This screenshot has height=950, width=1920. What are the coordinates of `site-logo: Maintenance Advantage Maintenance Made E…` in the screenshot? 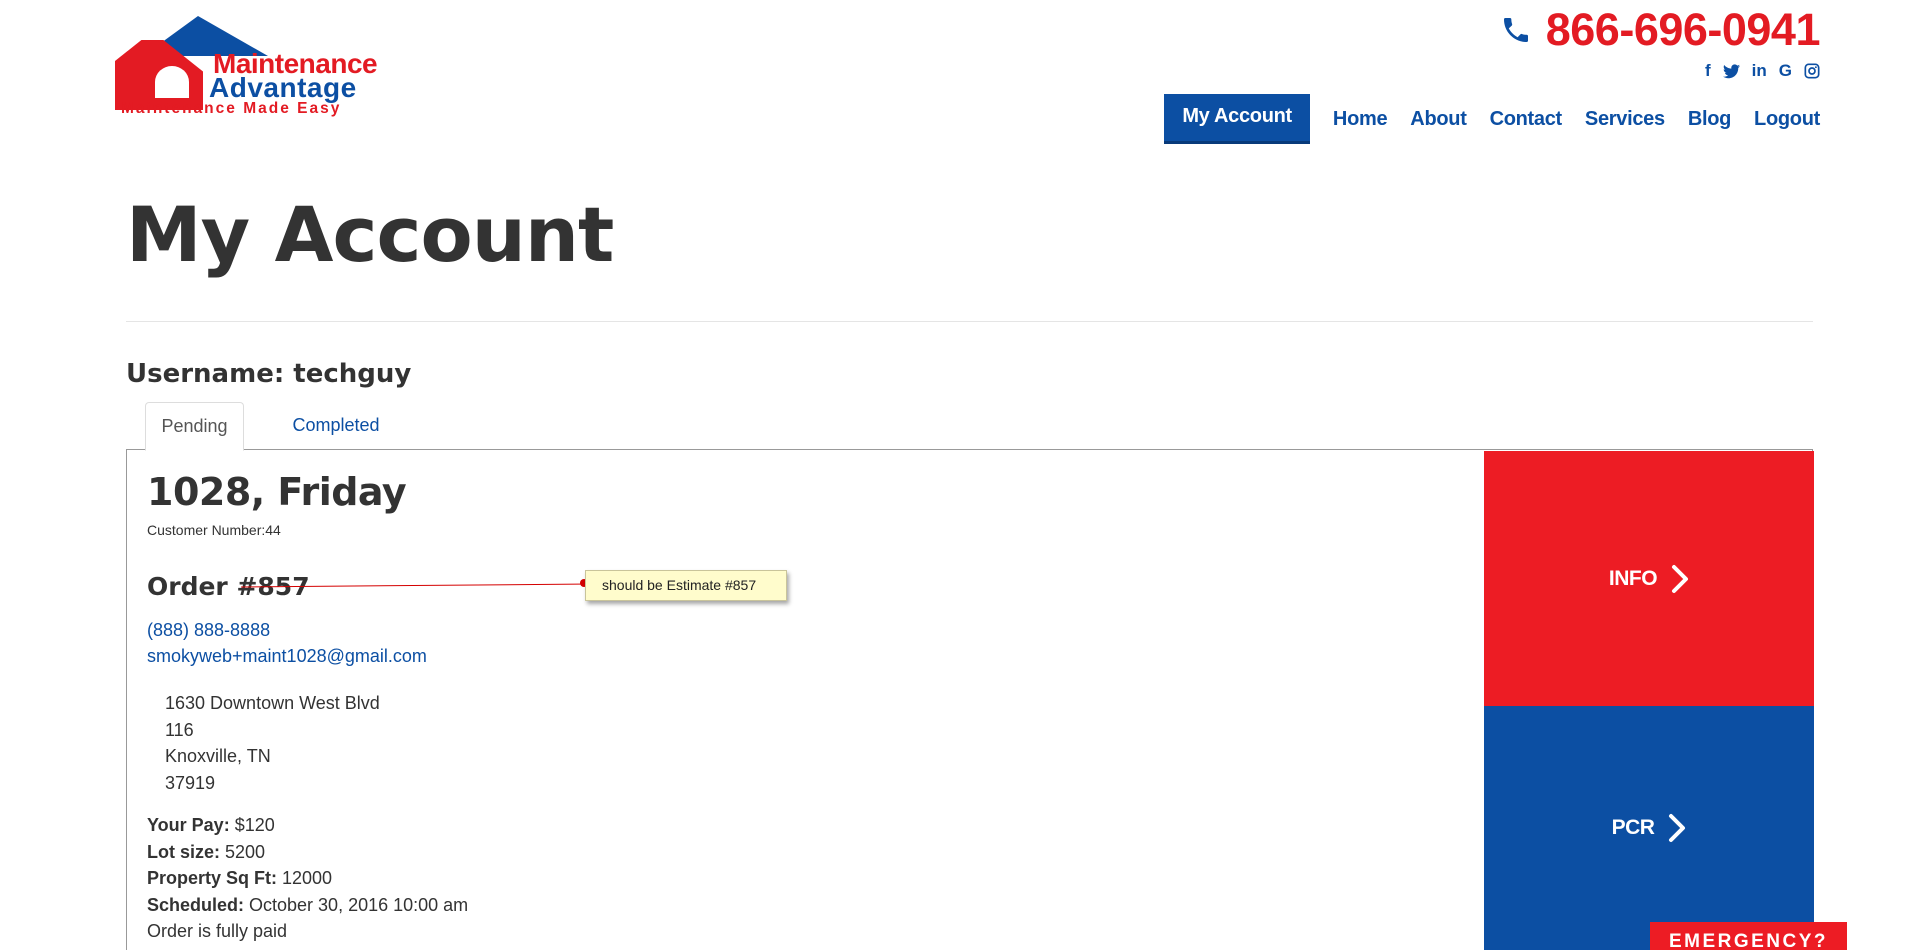 It's located at (248, 67).